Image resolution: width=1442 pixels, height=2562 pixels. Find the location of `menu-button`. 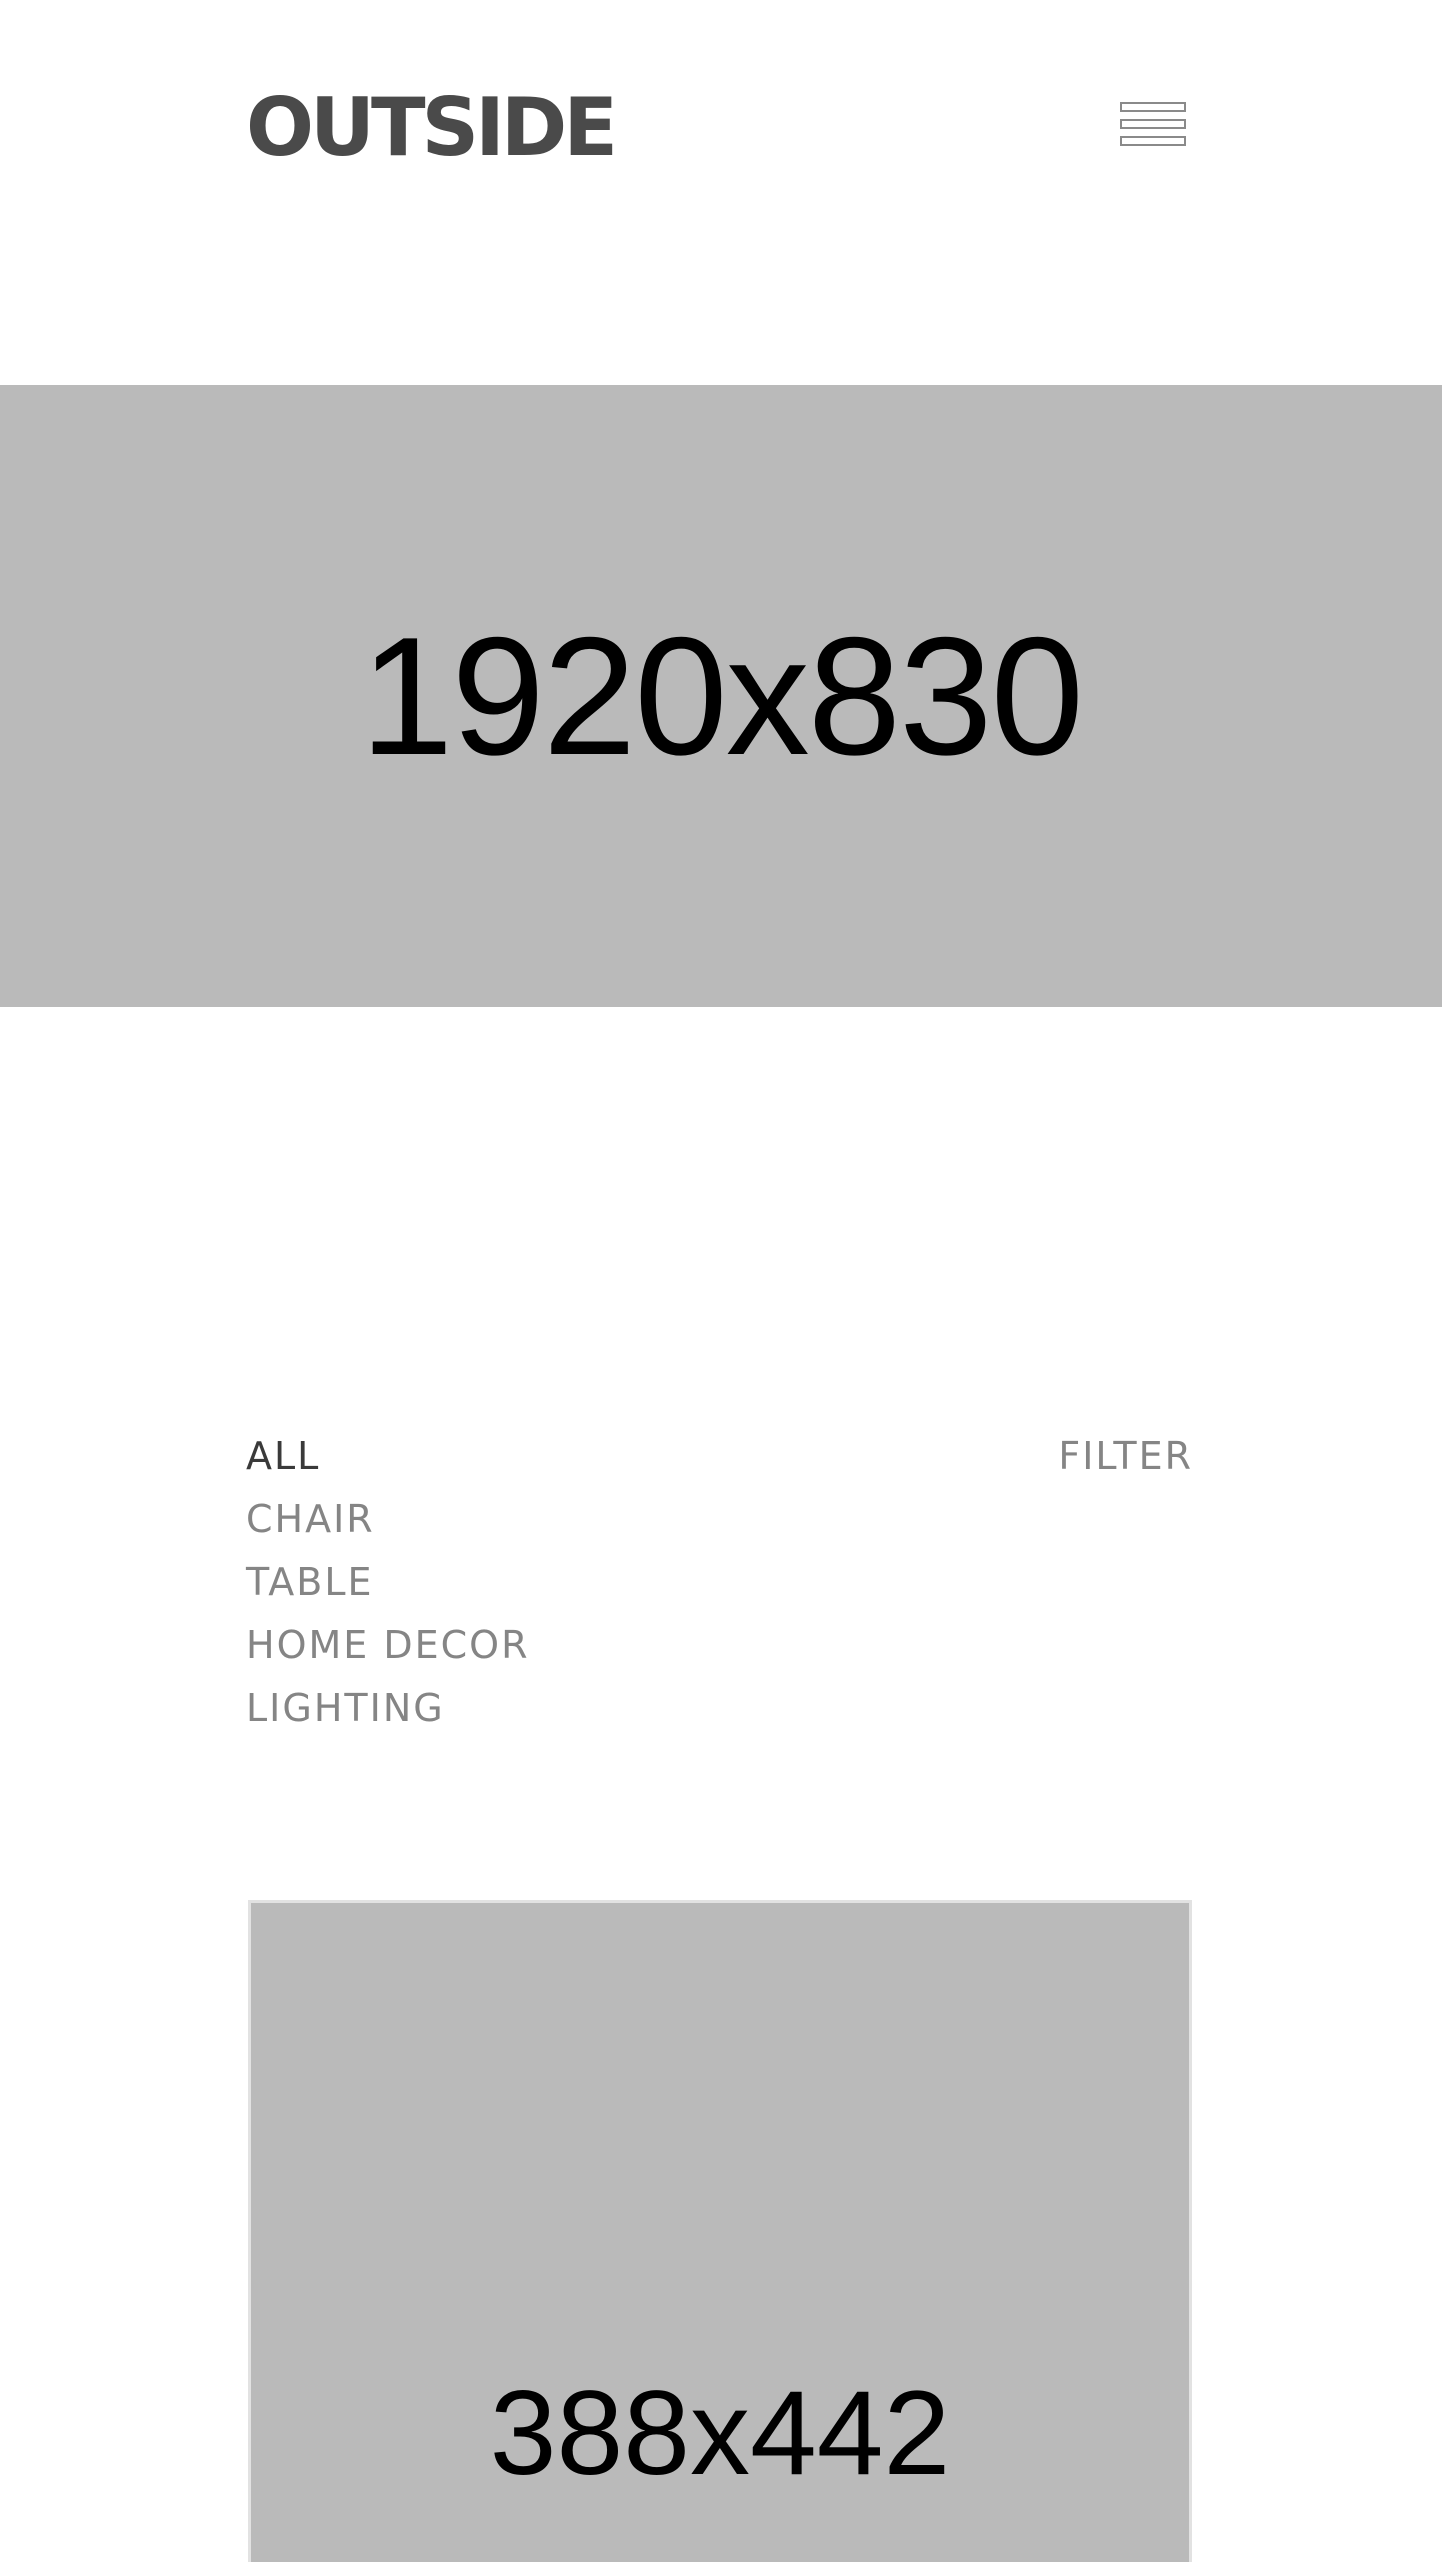

menu-button is located at coordinates (1153, 124).